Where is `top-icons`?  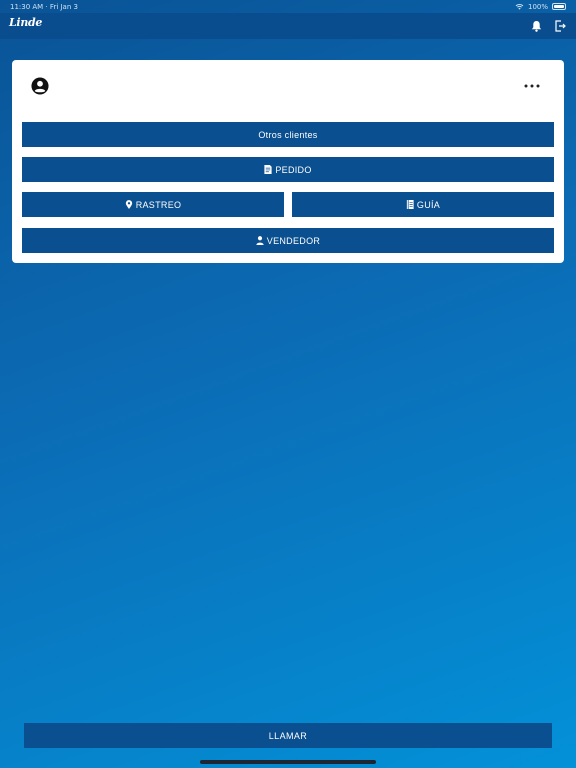 top-icons is located at coordinates (548, 26).